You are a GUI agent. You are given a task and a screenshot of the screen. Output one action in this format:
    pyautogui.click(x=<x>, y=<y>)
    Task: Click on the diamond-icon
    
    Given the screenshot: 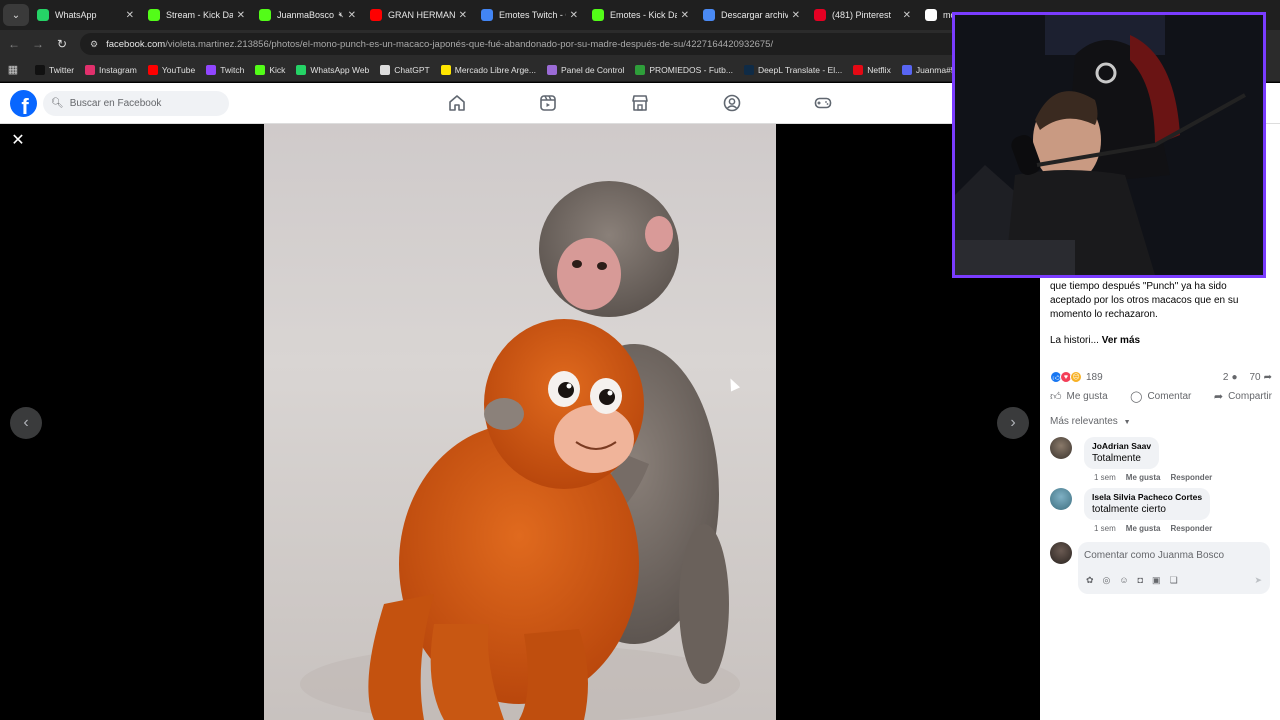 What is the action you would take?
    pyautogui.click(x=709, y=15)
    